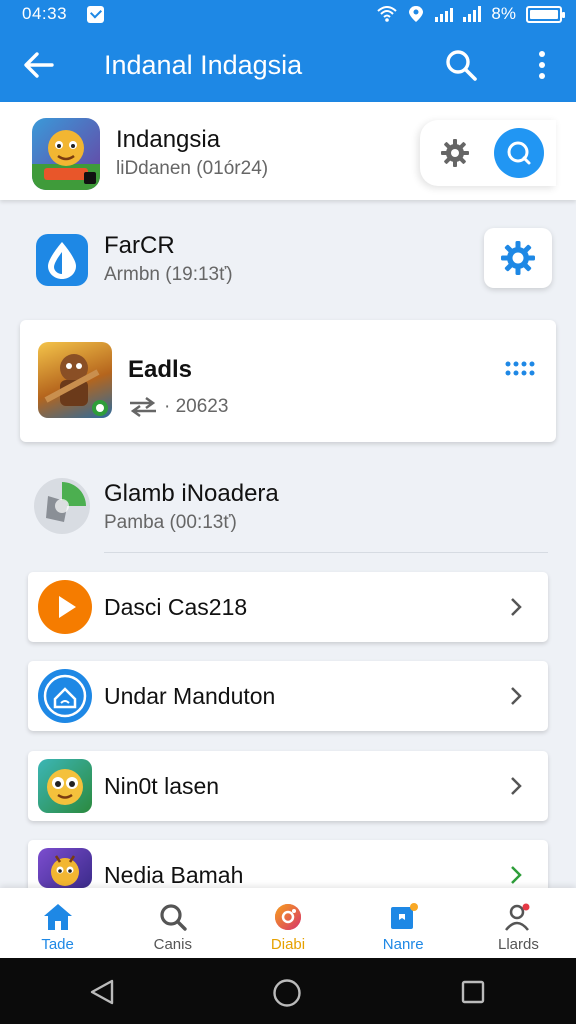  What do you see at coordinates (203, 65) in the screenshot?
I see `page-title: Indanal Indagsia` at bounding box center [203, 65].